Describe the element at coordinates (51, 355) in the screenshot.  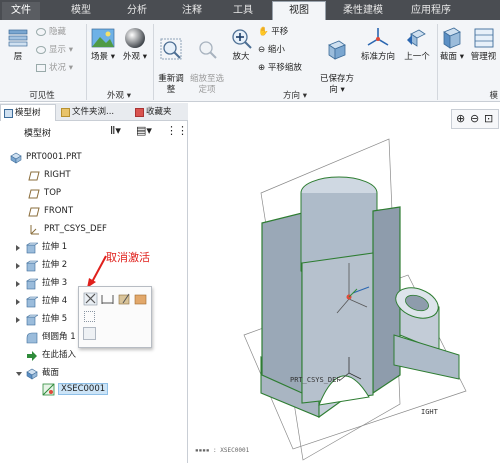
I see `tree-item-insert-here: 在此插入` at that location.